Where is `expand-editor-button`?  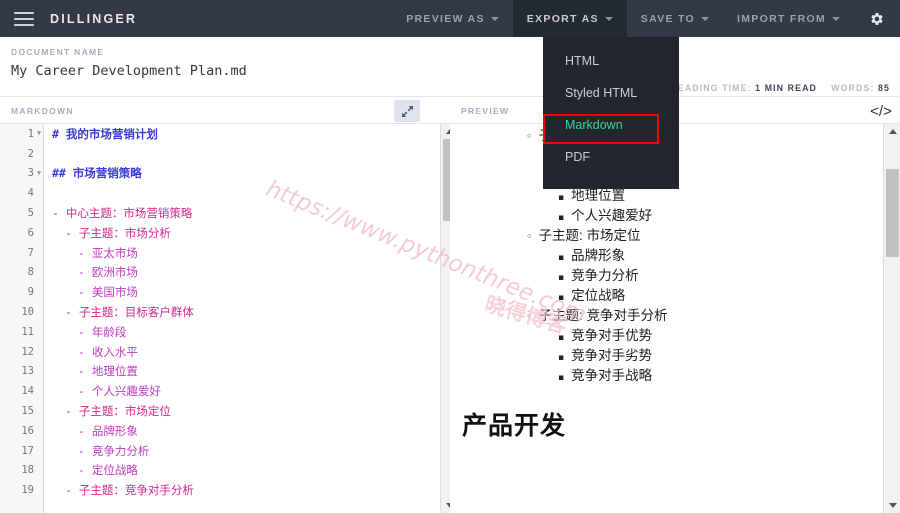 expand-editor-button is located at coordinates (407, 111).